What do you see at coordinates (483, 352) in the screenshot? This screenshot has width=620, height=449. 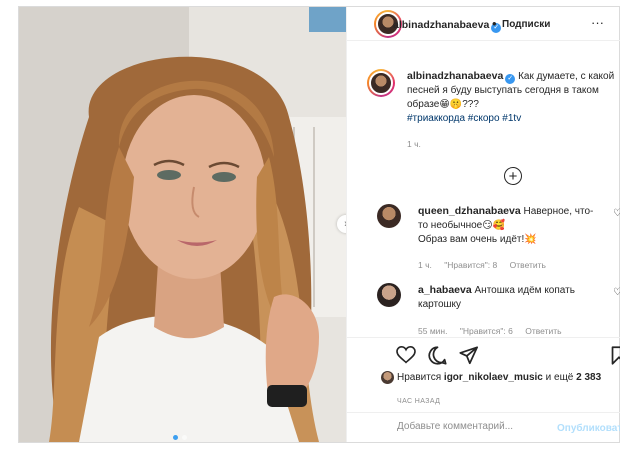 I see `action-bar` at bounding box center [483, 352].